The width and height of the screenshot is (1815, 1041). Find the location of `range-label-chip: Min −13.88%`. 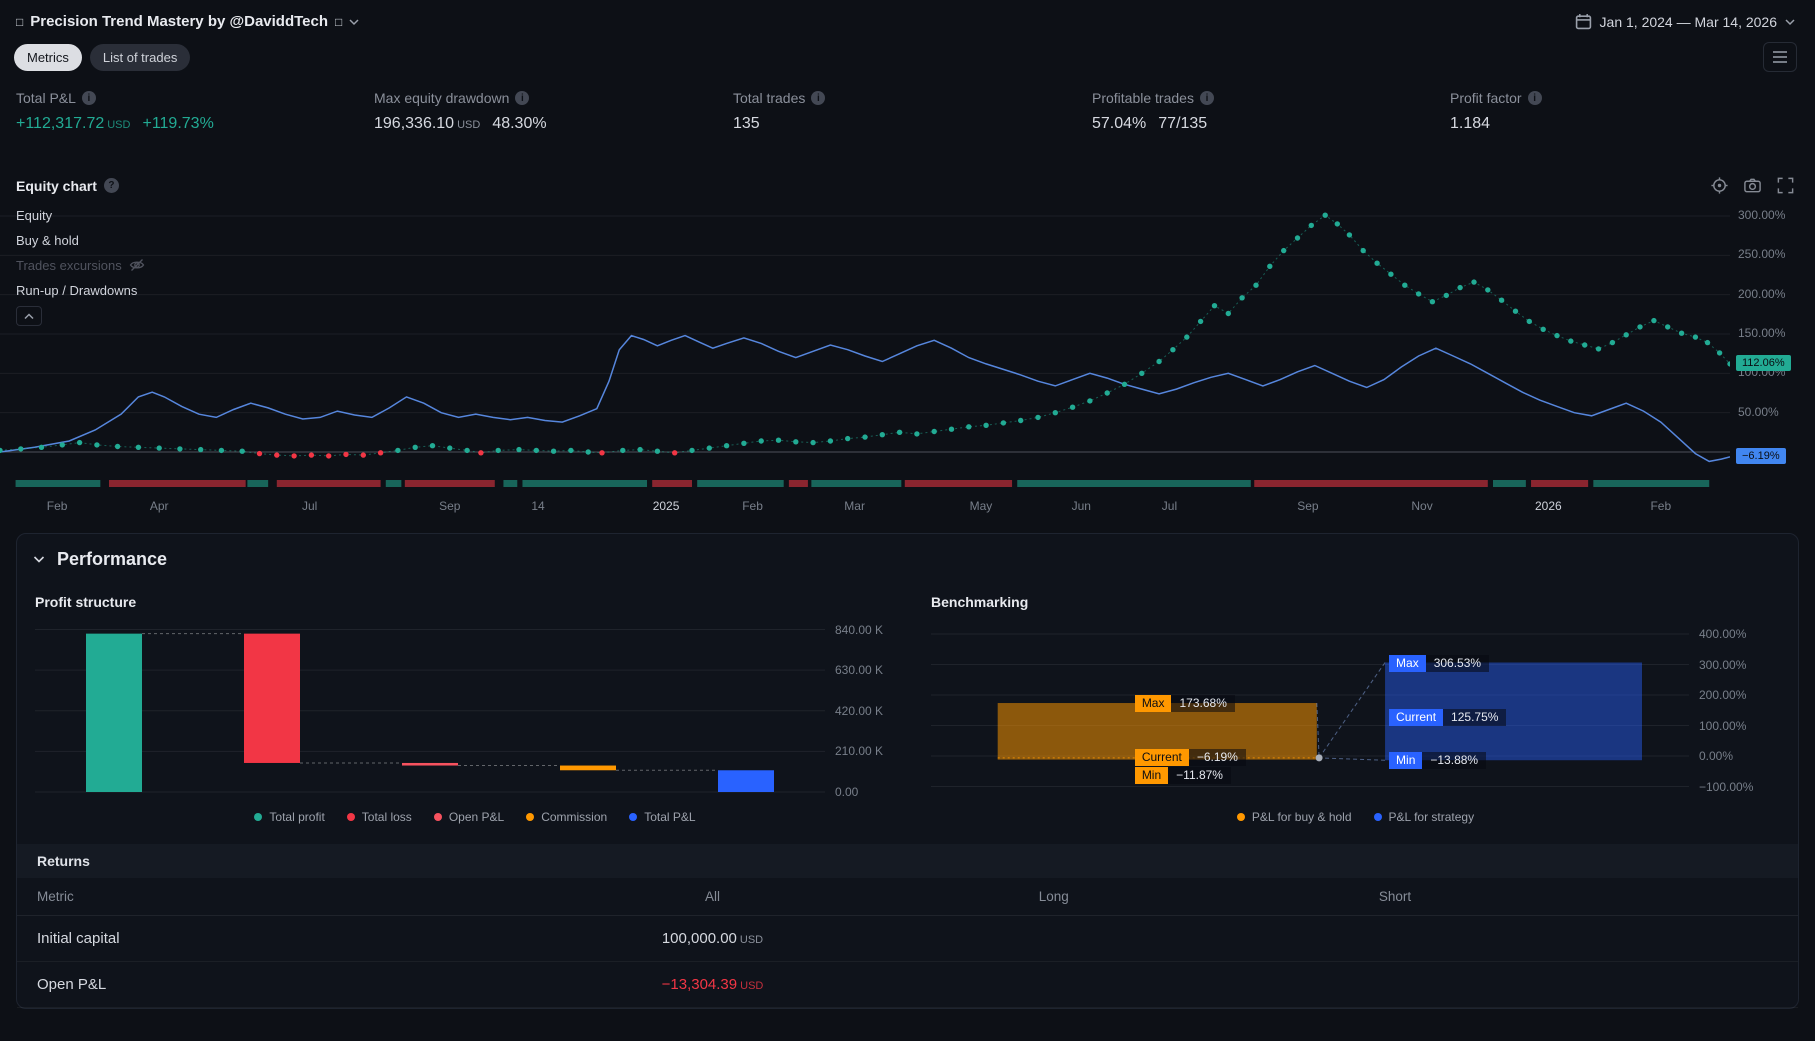

range-label-chip: Min −13.88% is located at coordinates (1438, 761).